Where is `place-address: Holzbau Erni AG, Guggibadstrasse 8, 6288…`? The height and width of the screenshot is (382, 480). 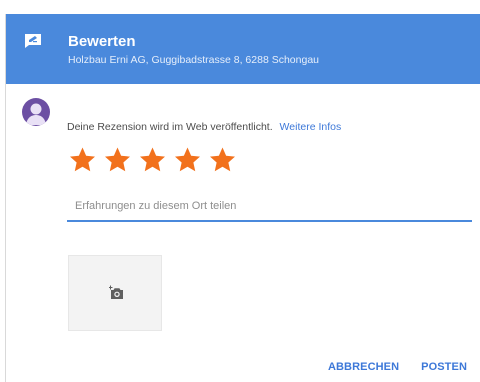
place-address: Holzbau Erni AG, Guggibadstrasse 8, 6288… is located at coordinates (193, 60).